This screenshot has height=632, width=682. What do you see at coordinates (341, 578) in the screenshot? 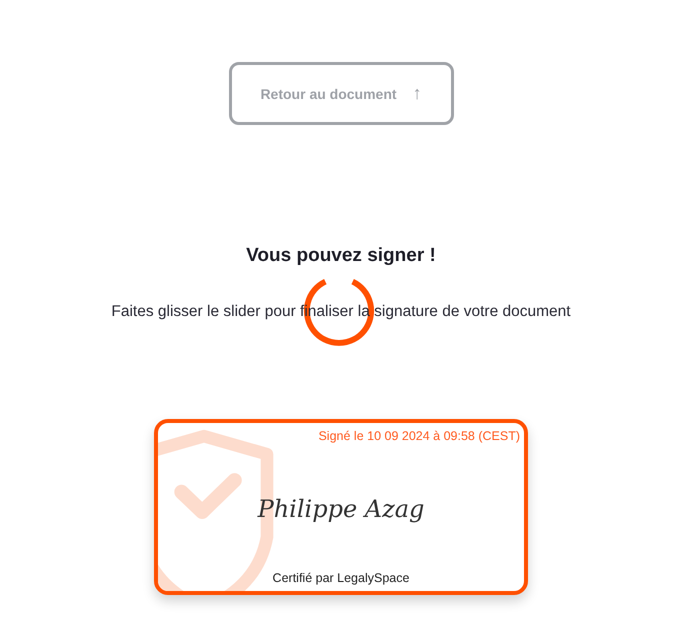
I see `certification-text: Certifié par LegalySpace` at bounding box center [341, 578].